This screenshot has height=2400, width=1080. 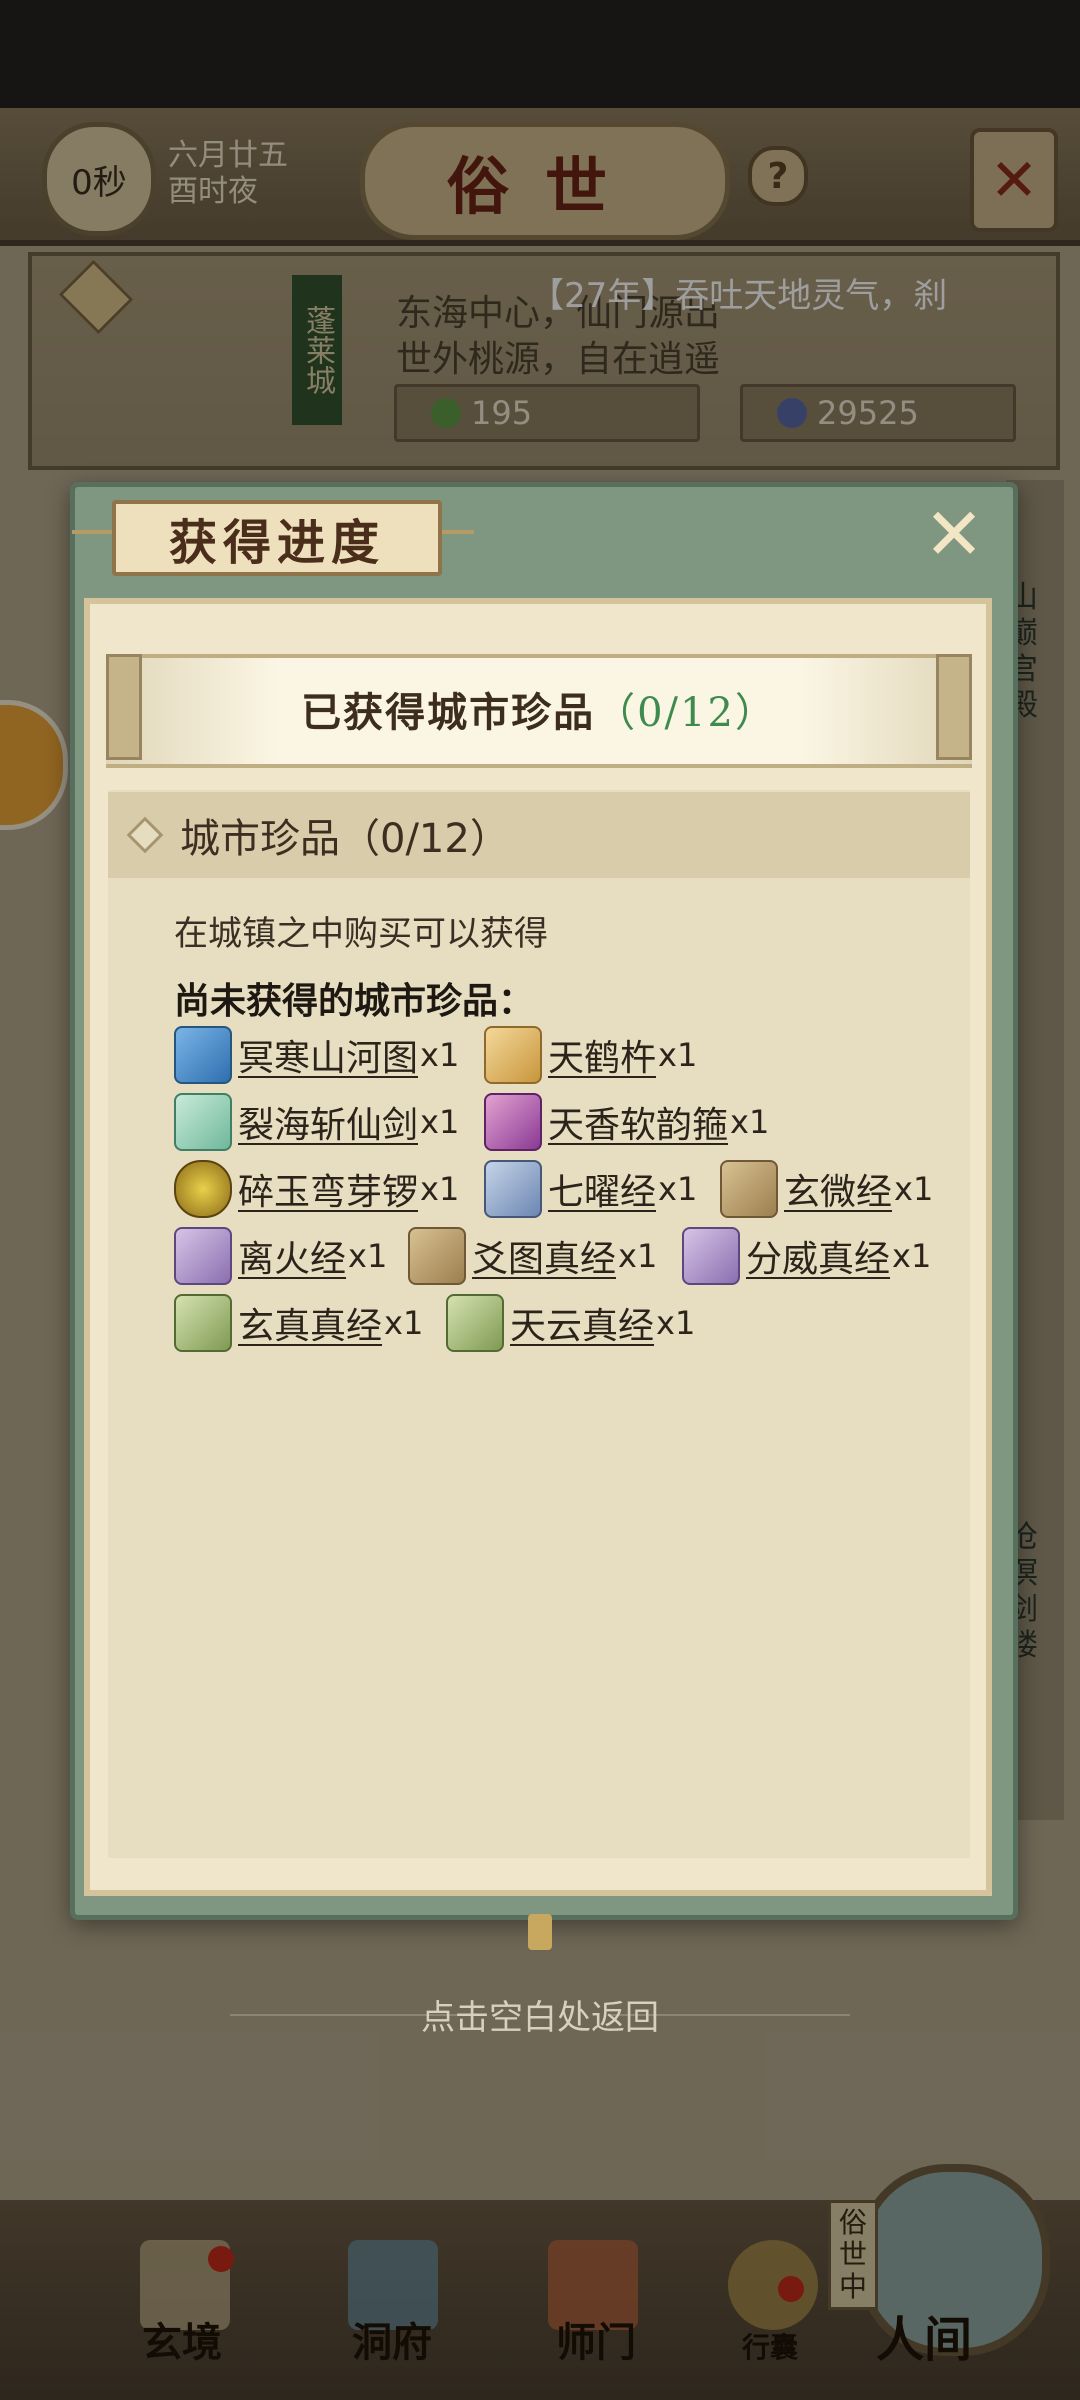 What do you see at coordinates (513, 1055) in the screenshot?
I see `pestle-icon` at bounding box center [513, 1055].